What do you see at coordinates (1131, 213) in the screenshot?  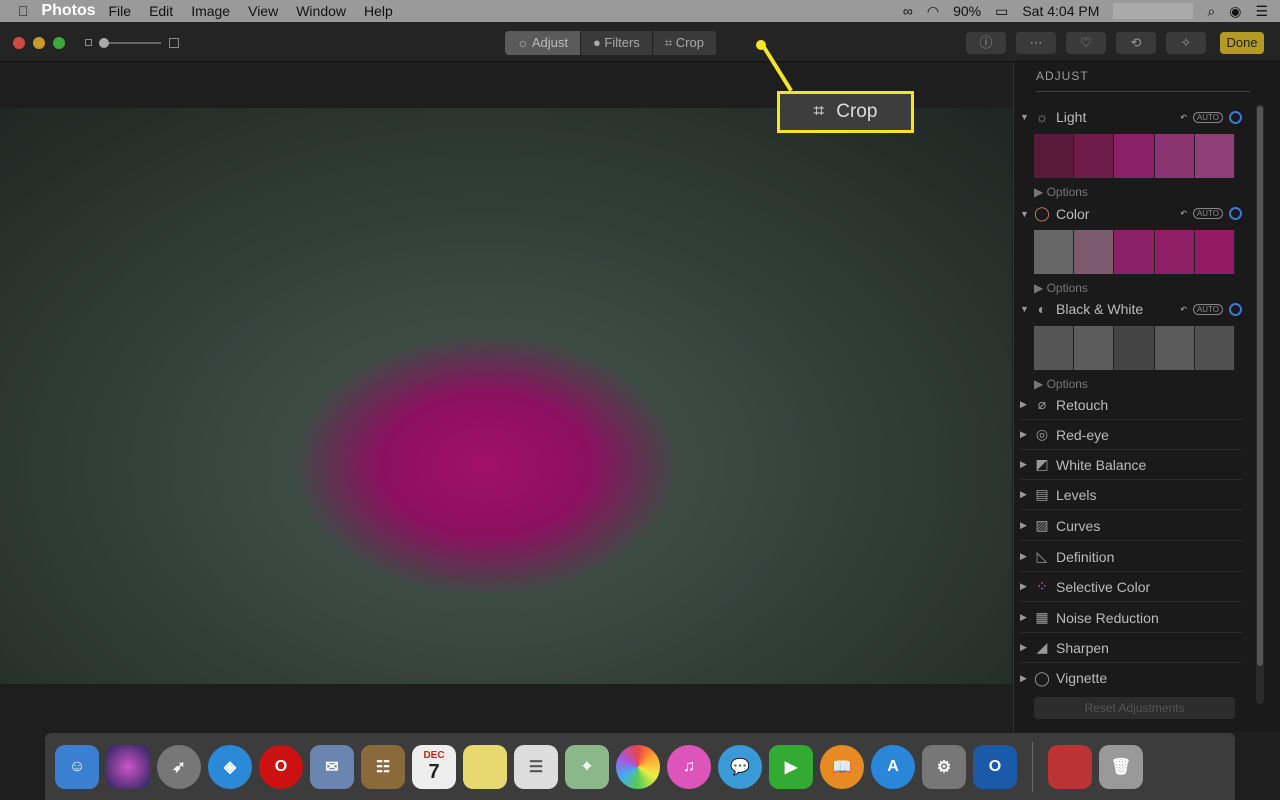 I see `section-color: ▼ ◯ Color ↶ AUTO` at bounding box center [1131, 213].